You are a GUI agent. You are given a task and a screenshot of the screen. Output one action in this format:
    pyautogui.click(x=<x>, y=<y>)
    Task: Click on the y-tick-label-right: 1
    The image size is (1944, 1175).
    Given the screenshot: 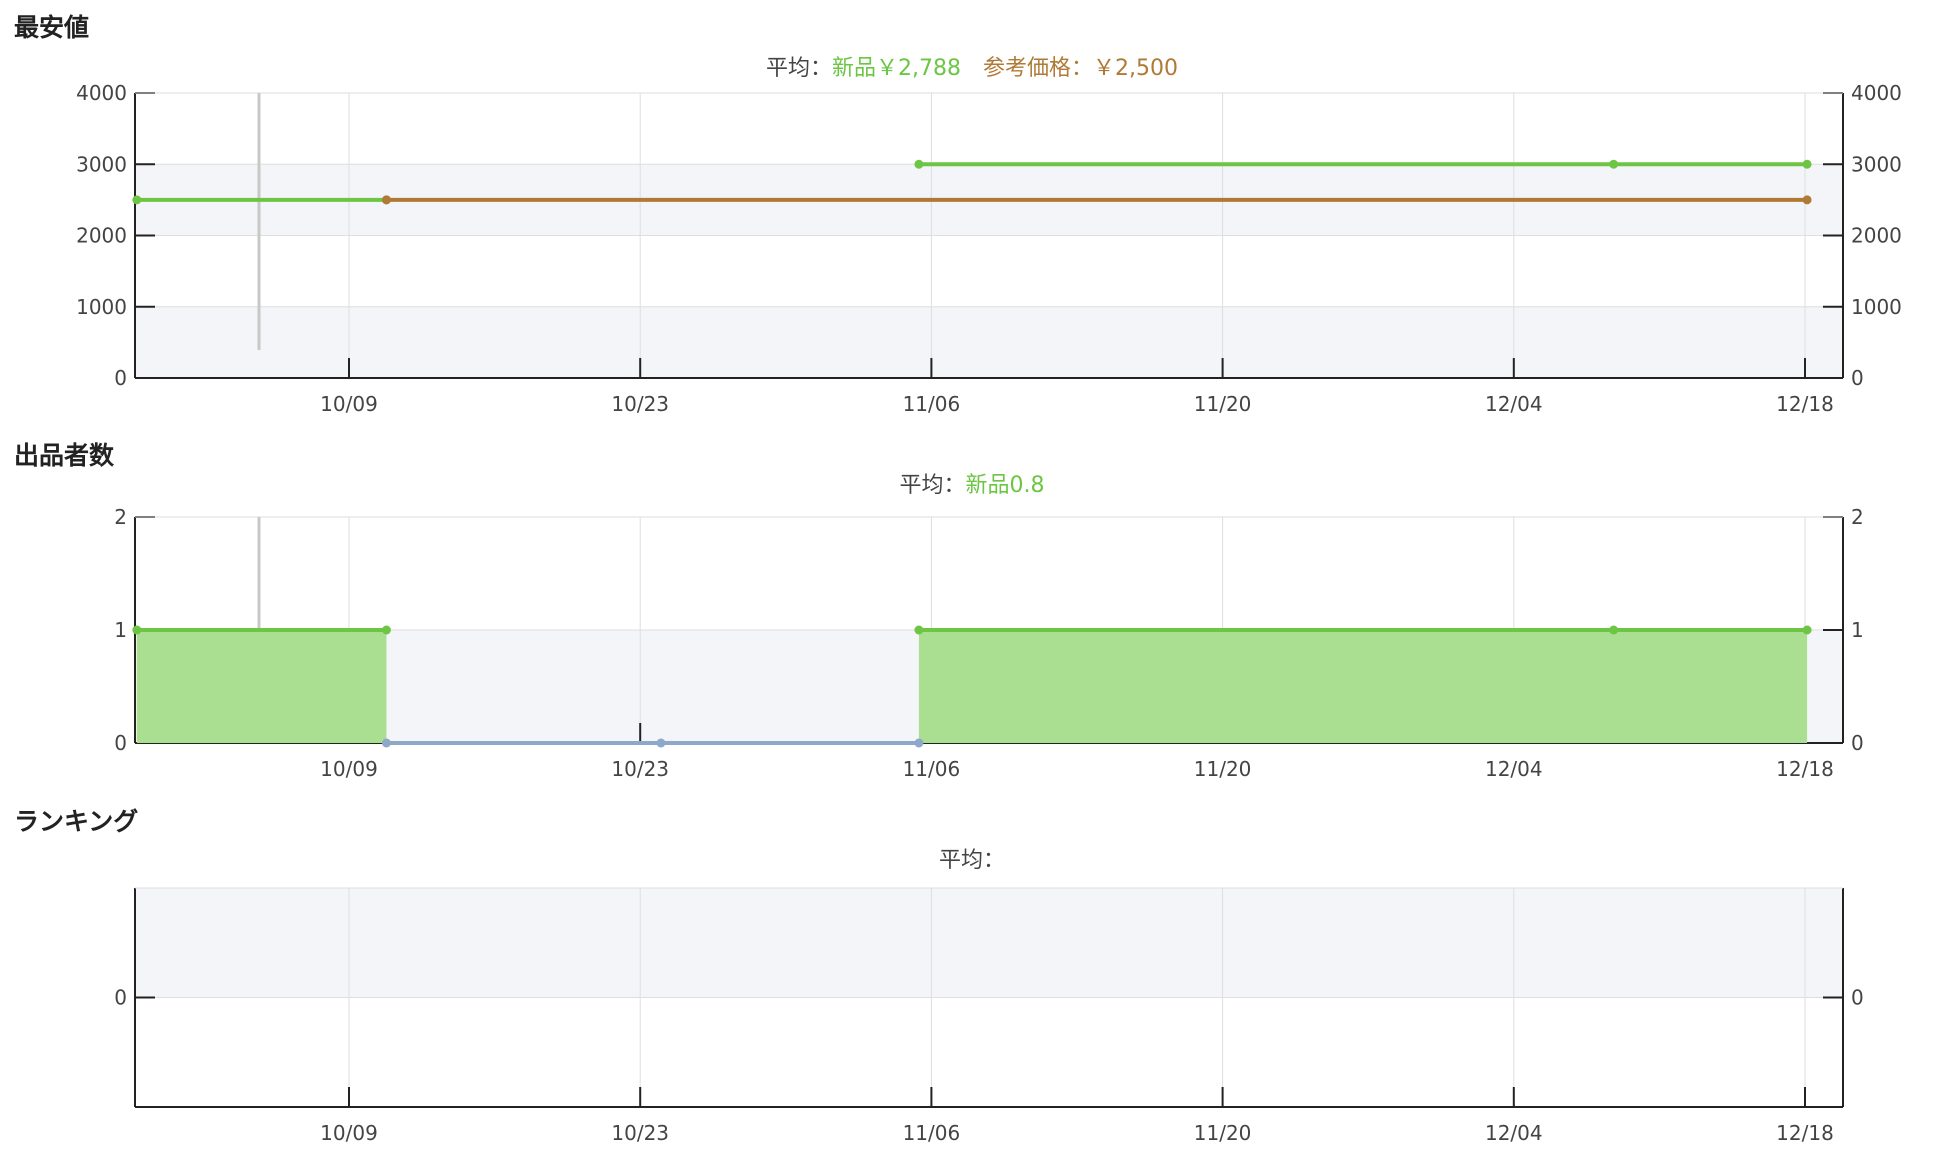 What is the action you would take?
    pyautogui.click(x=1857, y=630)
    